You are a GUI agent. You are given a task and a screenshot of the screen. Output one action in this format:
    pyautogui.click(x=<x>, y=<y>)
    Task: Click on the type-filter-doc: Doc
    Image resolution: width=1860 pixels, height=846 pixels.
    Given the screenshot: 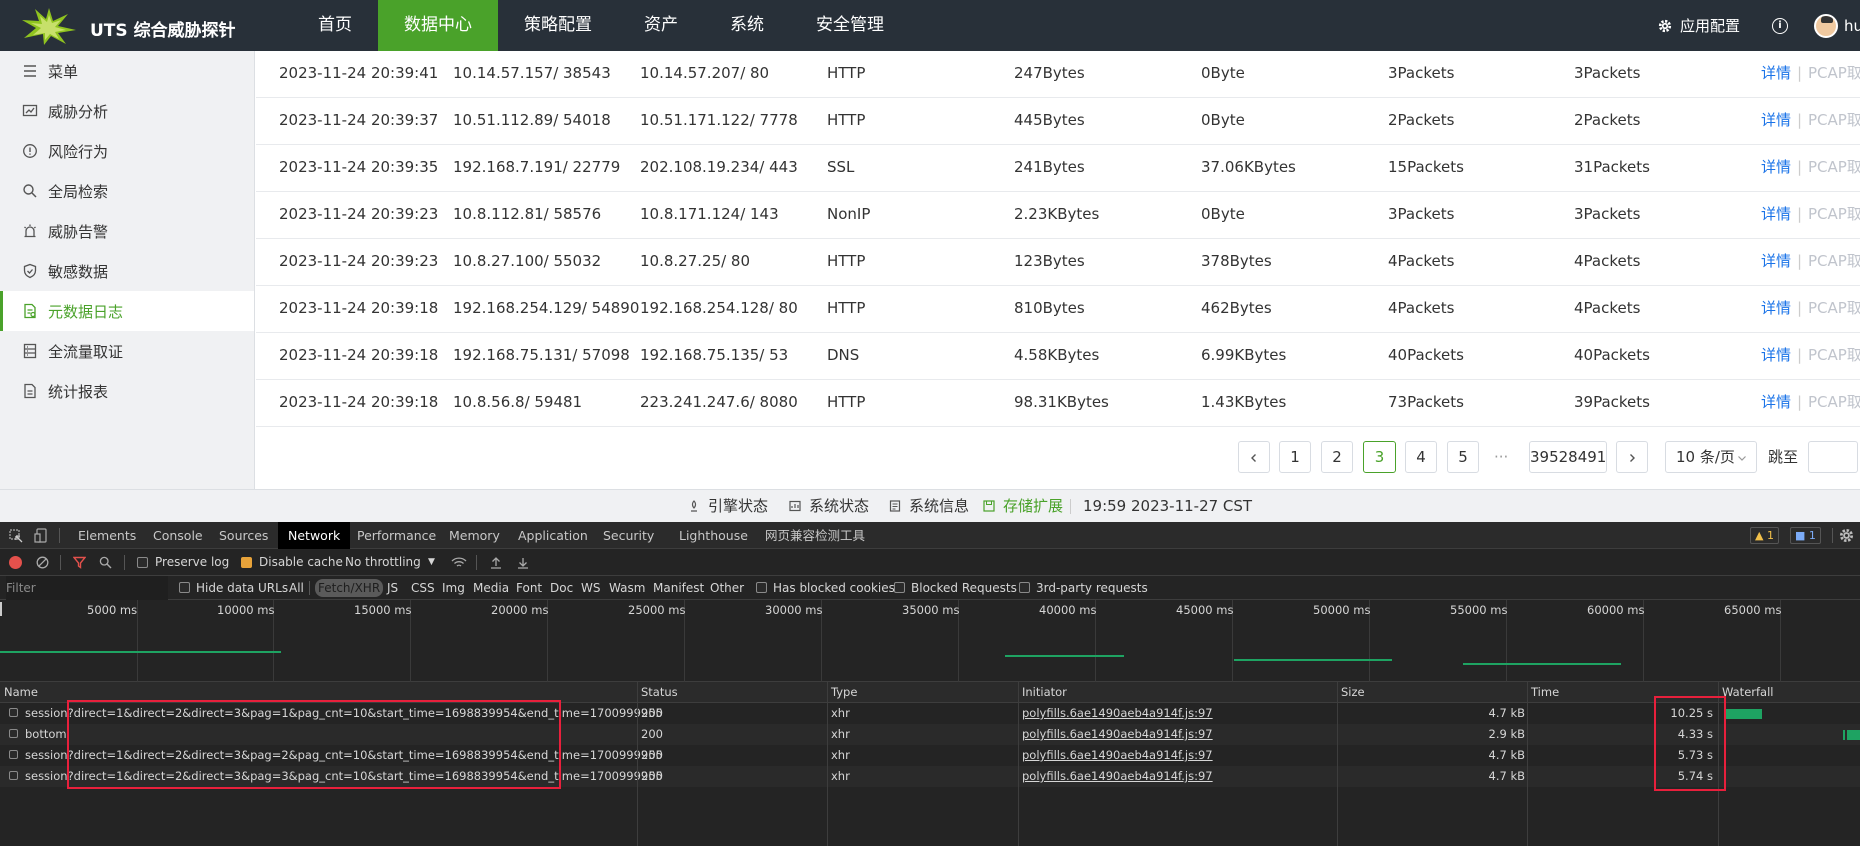 What is the action you would take?
    pyautogui.click(x=561, y=588)
    